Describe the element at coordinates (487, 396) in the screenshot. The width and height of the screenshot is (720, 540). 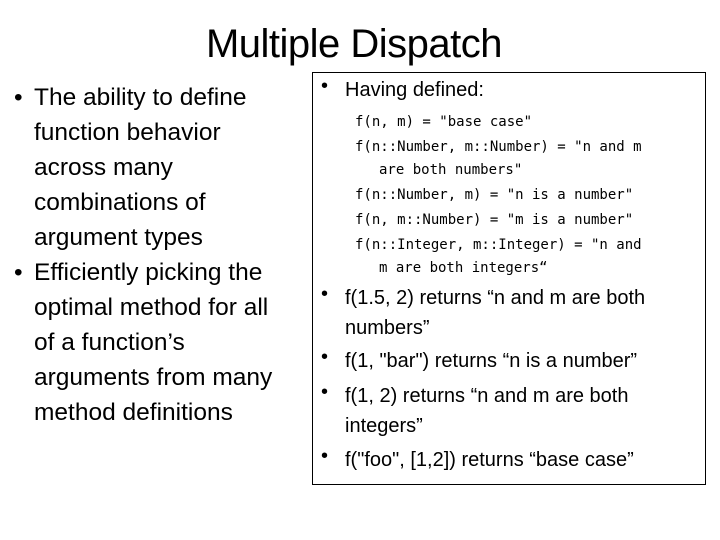
I see `example-line: f(1, 2) returns “n and m are both` at that location.